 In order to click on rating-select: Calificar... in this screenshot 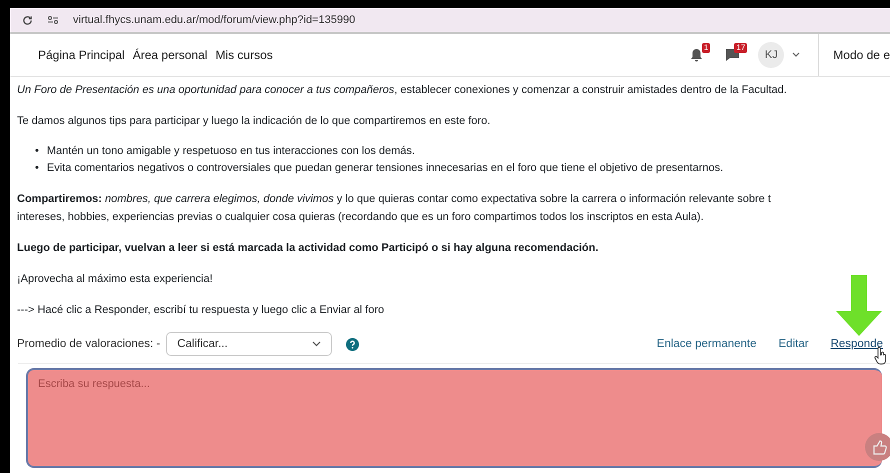, I will do `click(249, 344)`.